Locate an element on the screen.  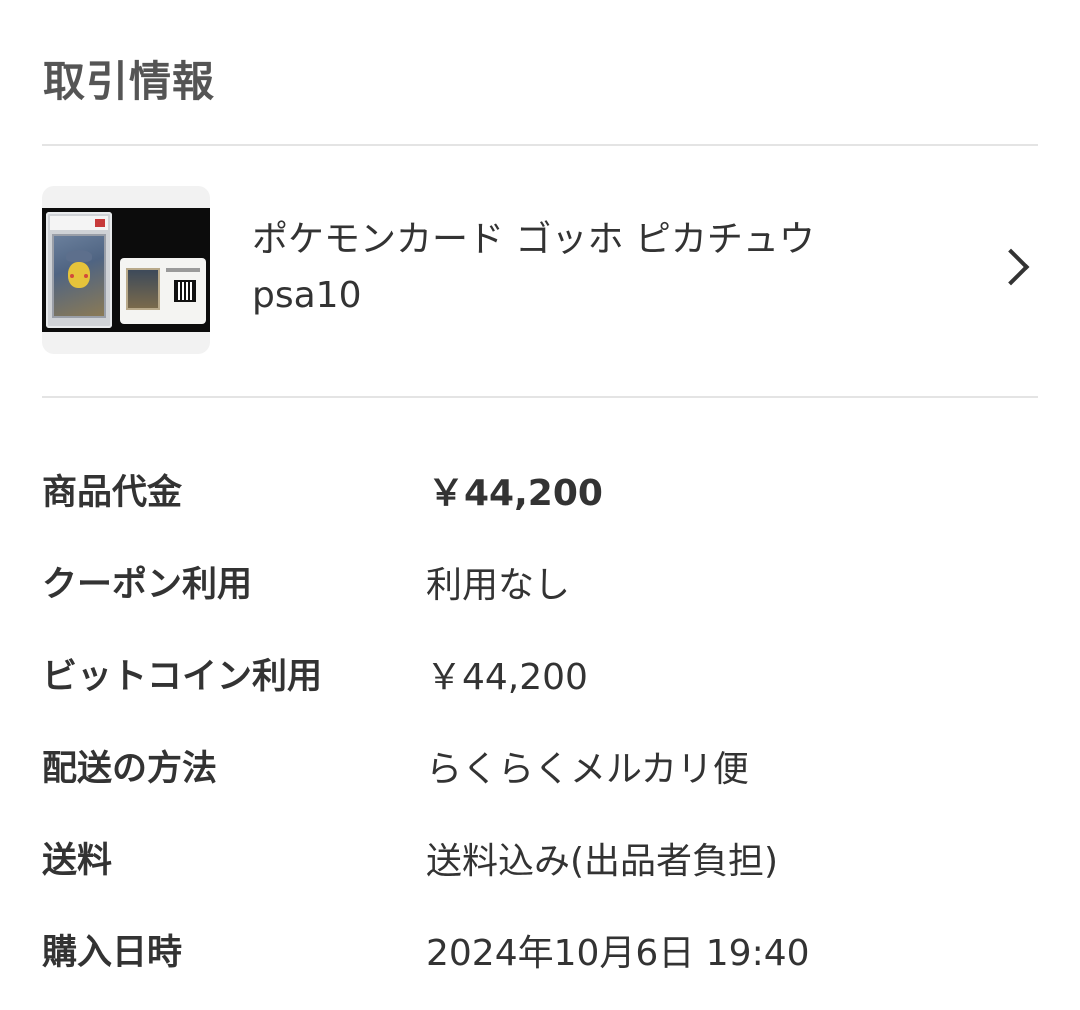
detail-row-shipping-method: 配送の方法 らくらくメルカリ便 is located at coordinates (540, 764).